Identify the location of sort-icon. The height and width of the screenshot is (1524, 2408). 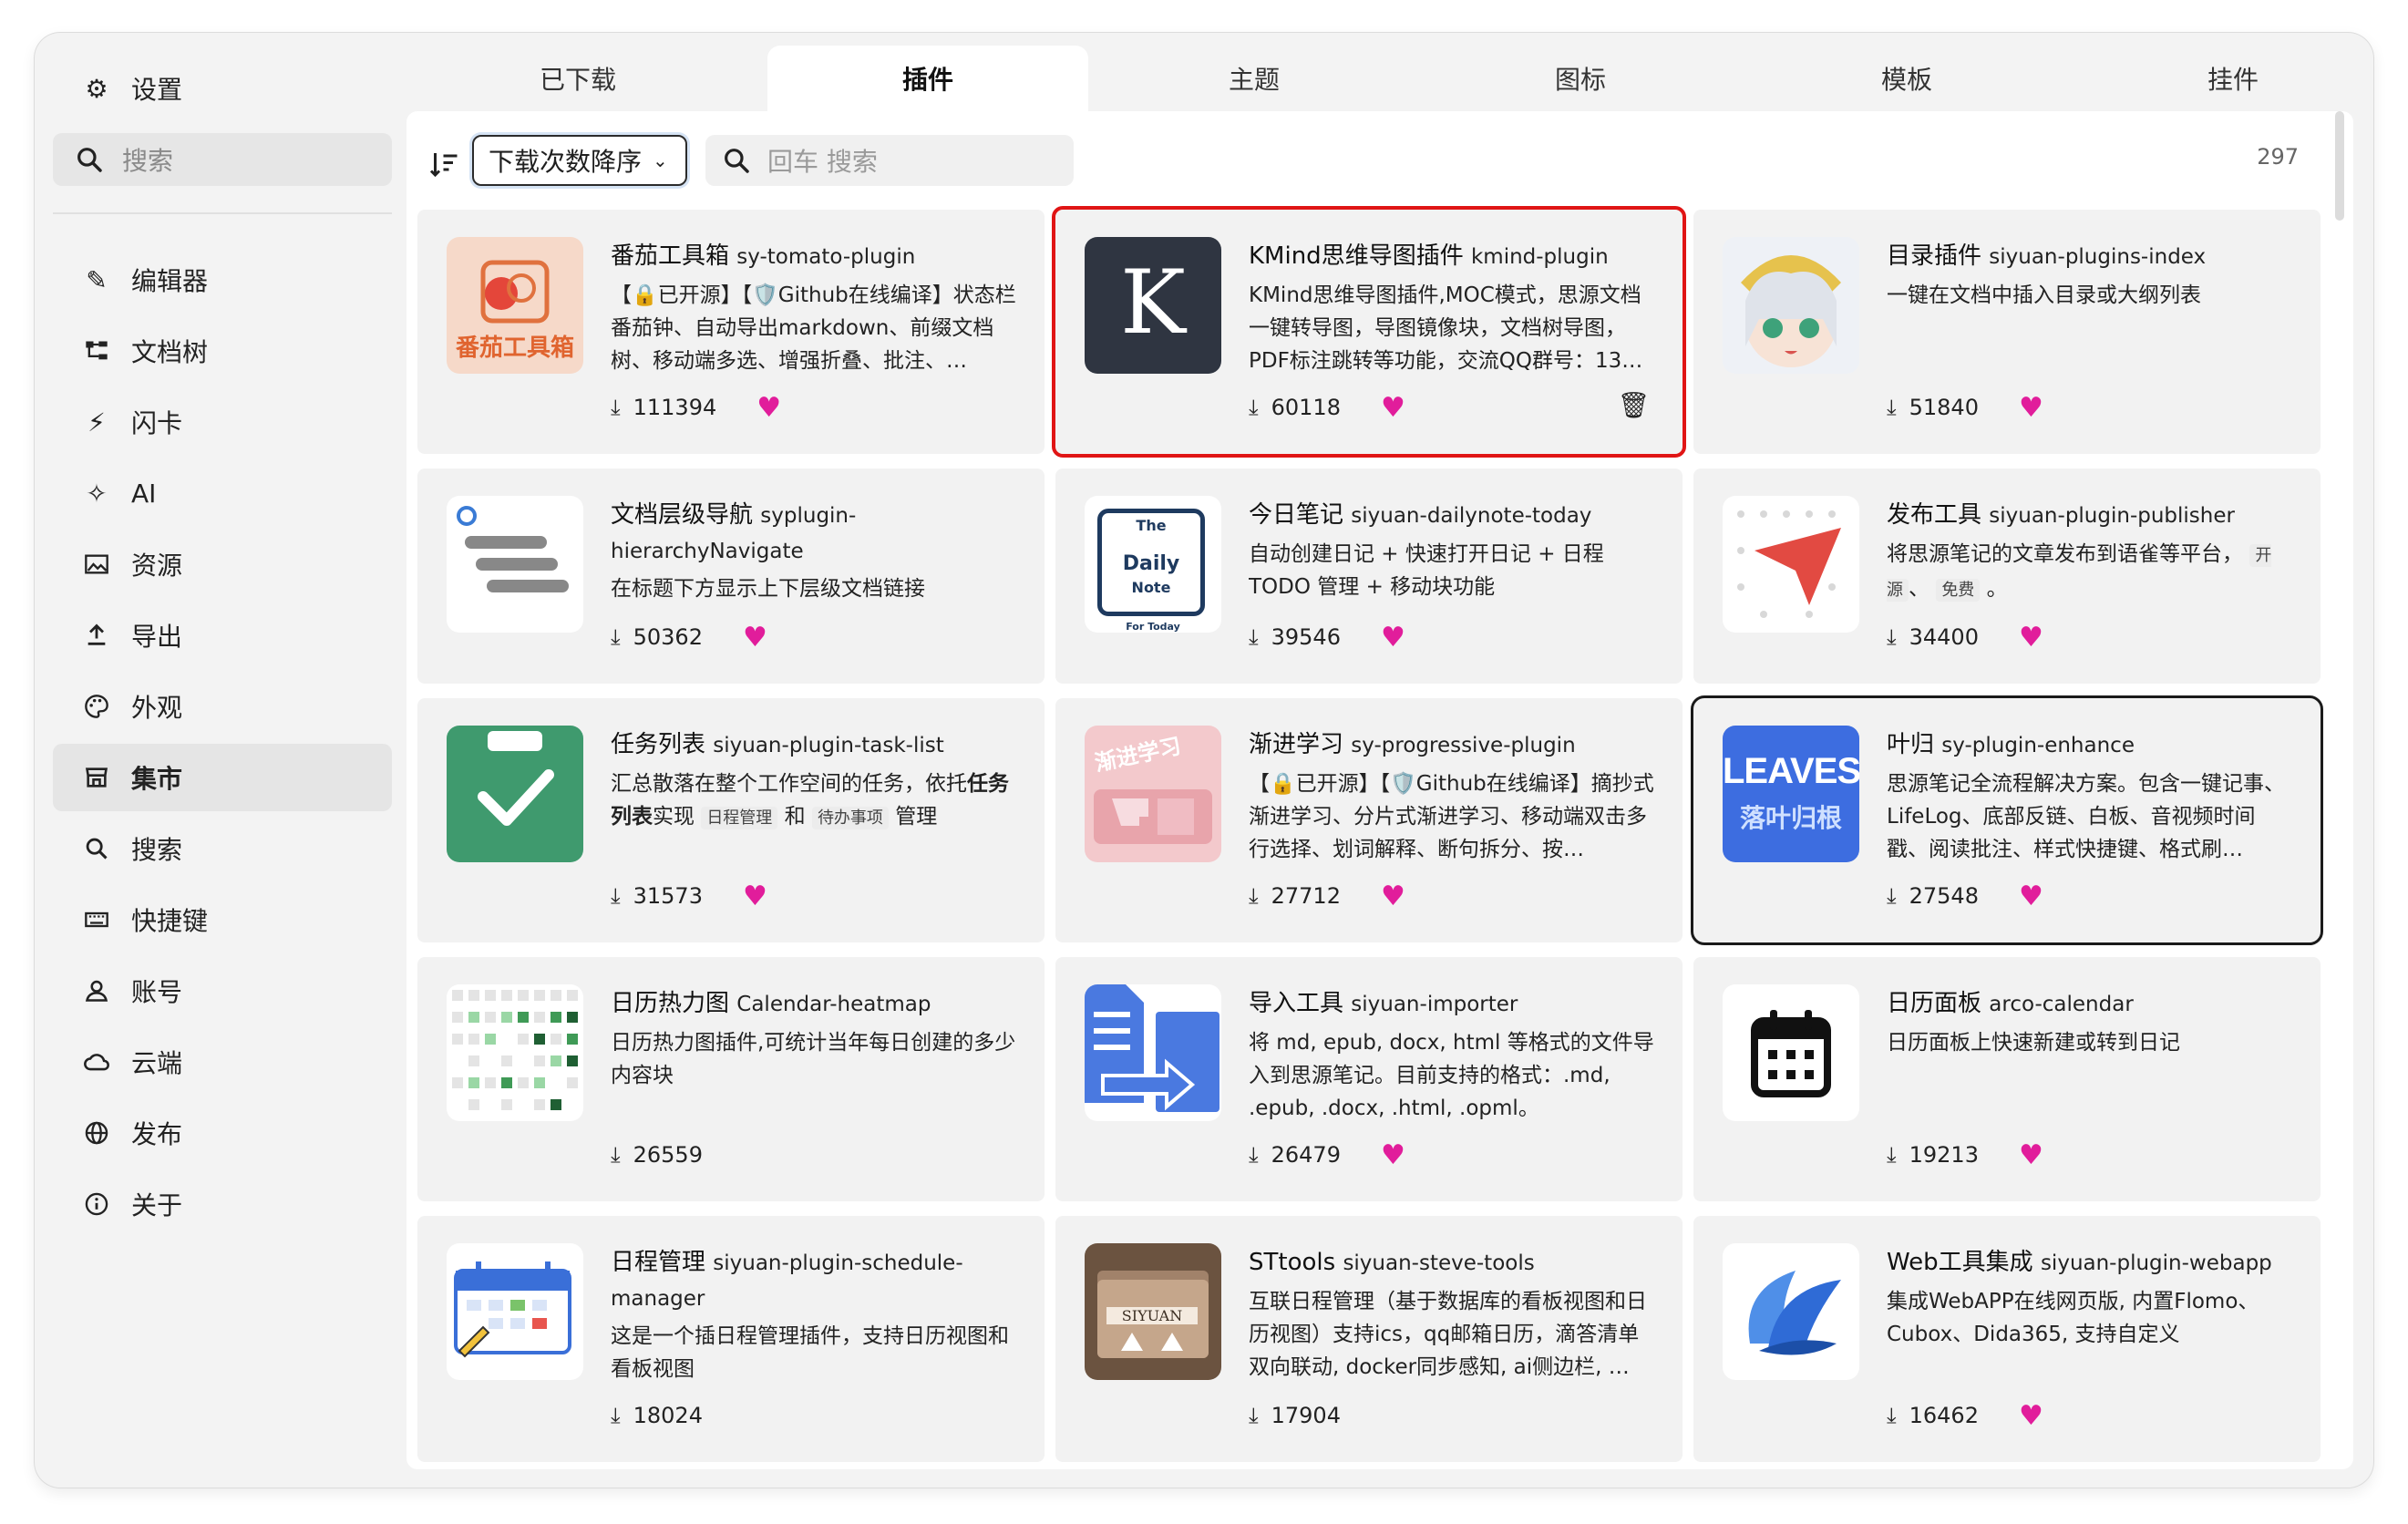
(445, 164).